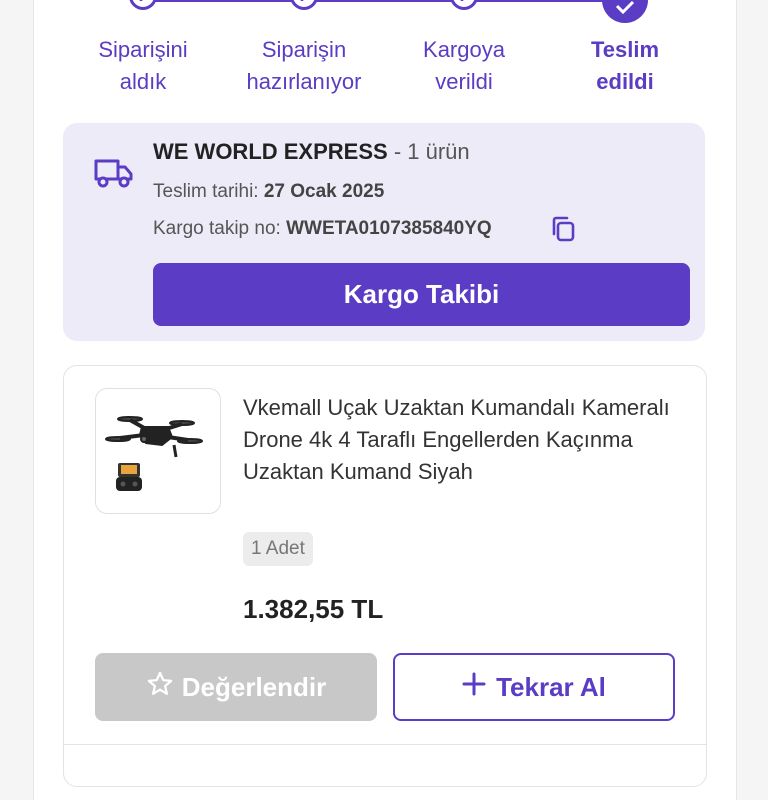 The image size is (768, 800). Describe the element at coordinates (464, 65) in the screenshot. I see `step-label: Kargoya verildi` at that location.